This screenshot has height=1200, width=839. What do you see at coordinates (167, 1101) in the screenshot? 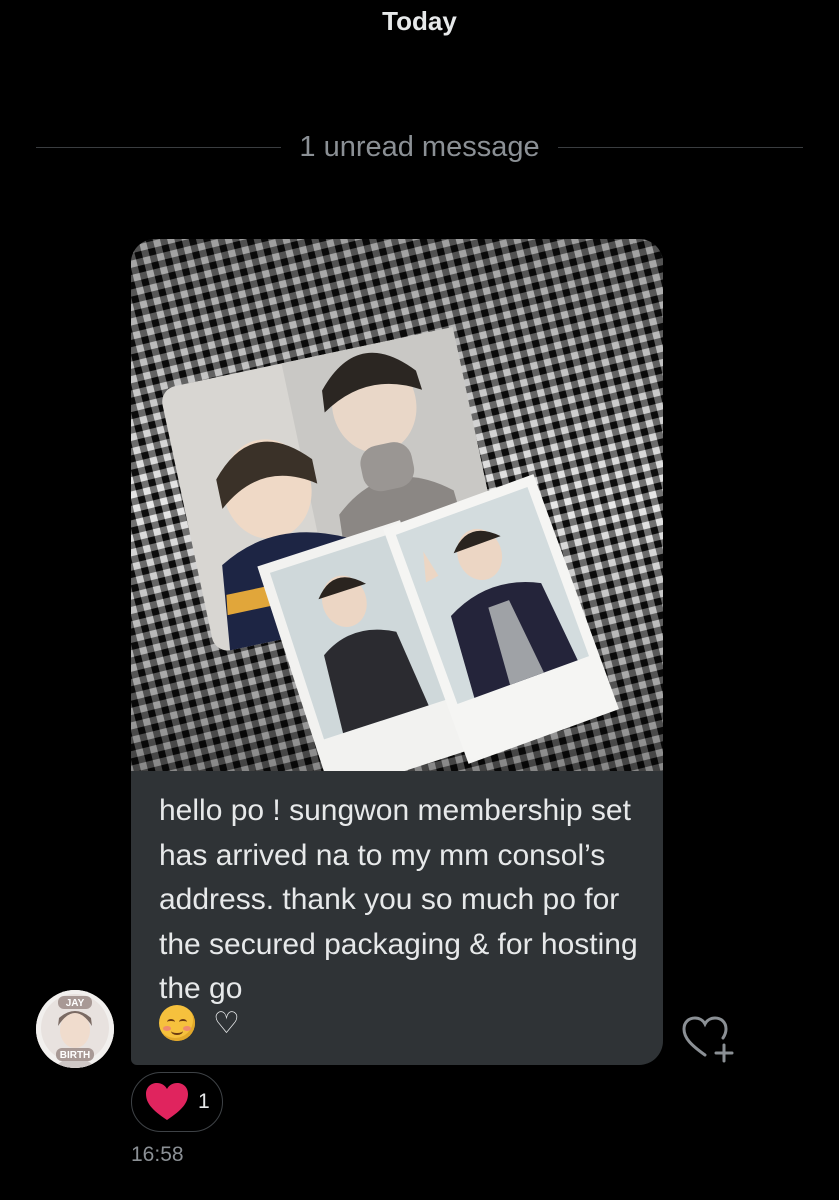
I see `heart-icon` at bounding box center [167, 1101].